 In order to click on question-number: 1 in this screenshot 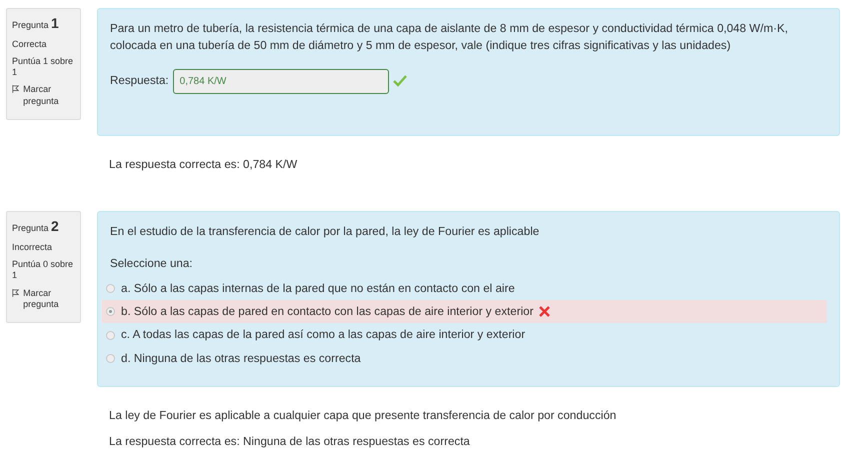, I will do `click(55, 23)`.